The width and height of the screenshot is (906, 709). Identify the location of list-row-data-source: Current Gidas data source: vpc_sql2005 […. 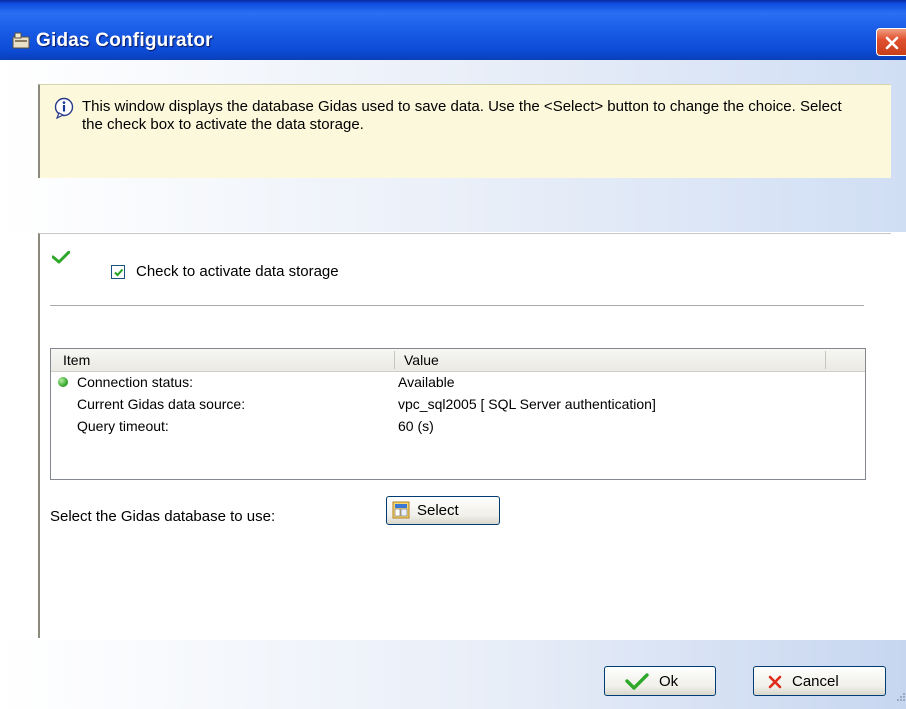
(458, 405).